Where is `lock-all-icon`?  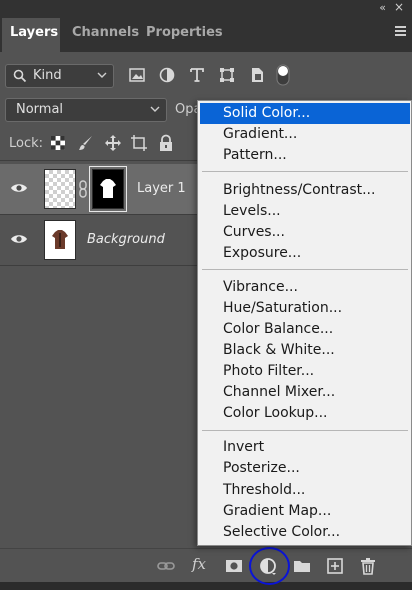
lock-all-icon is located at coordinates (166, 143).